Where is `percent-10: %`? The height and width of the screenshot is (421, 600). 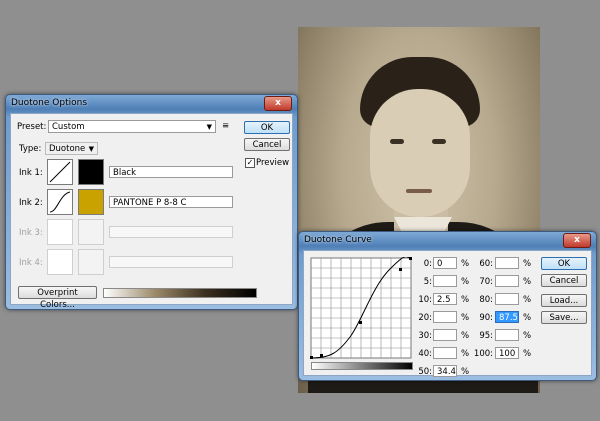 percent-10: % is located at coordinates (465, 300).